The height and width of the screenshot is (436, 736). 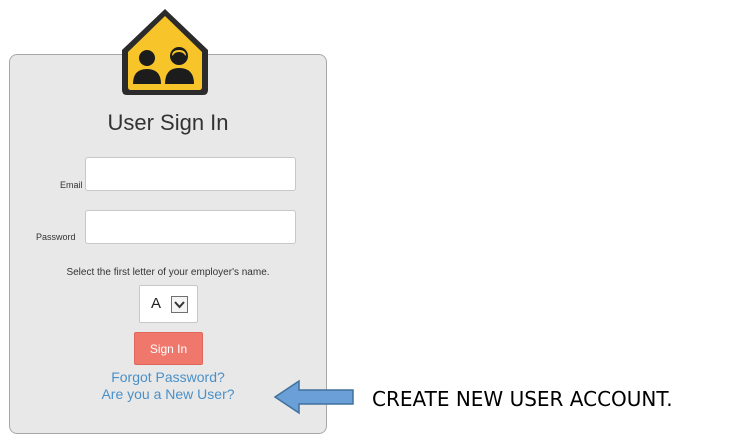 What do you see at coordinates (165, 52) in the screenshot?
I see `house-users-logo-icon` at bounding box center [165, 52].